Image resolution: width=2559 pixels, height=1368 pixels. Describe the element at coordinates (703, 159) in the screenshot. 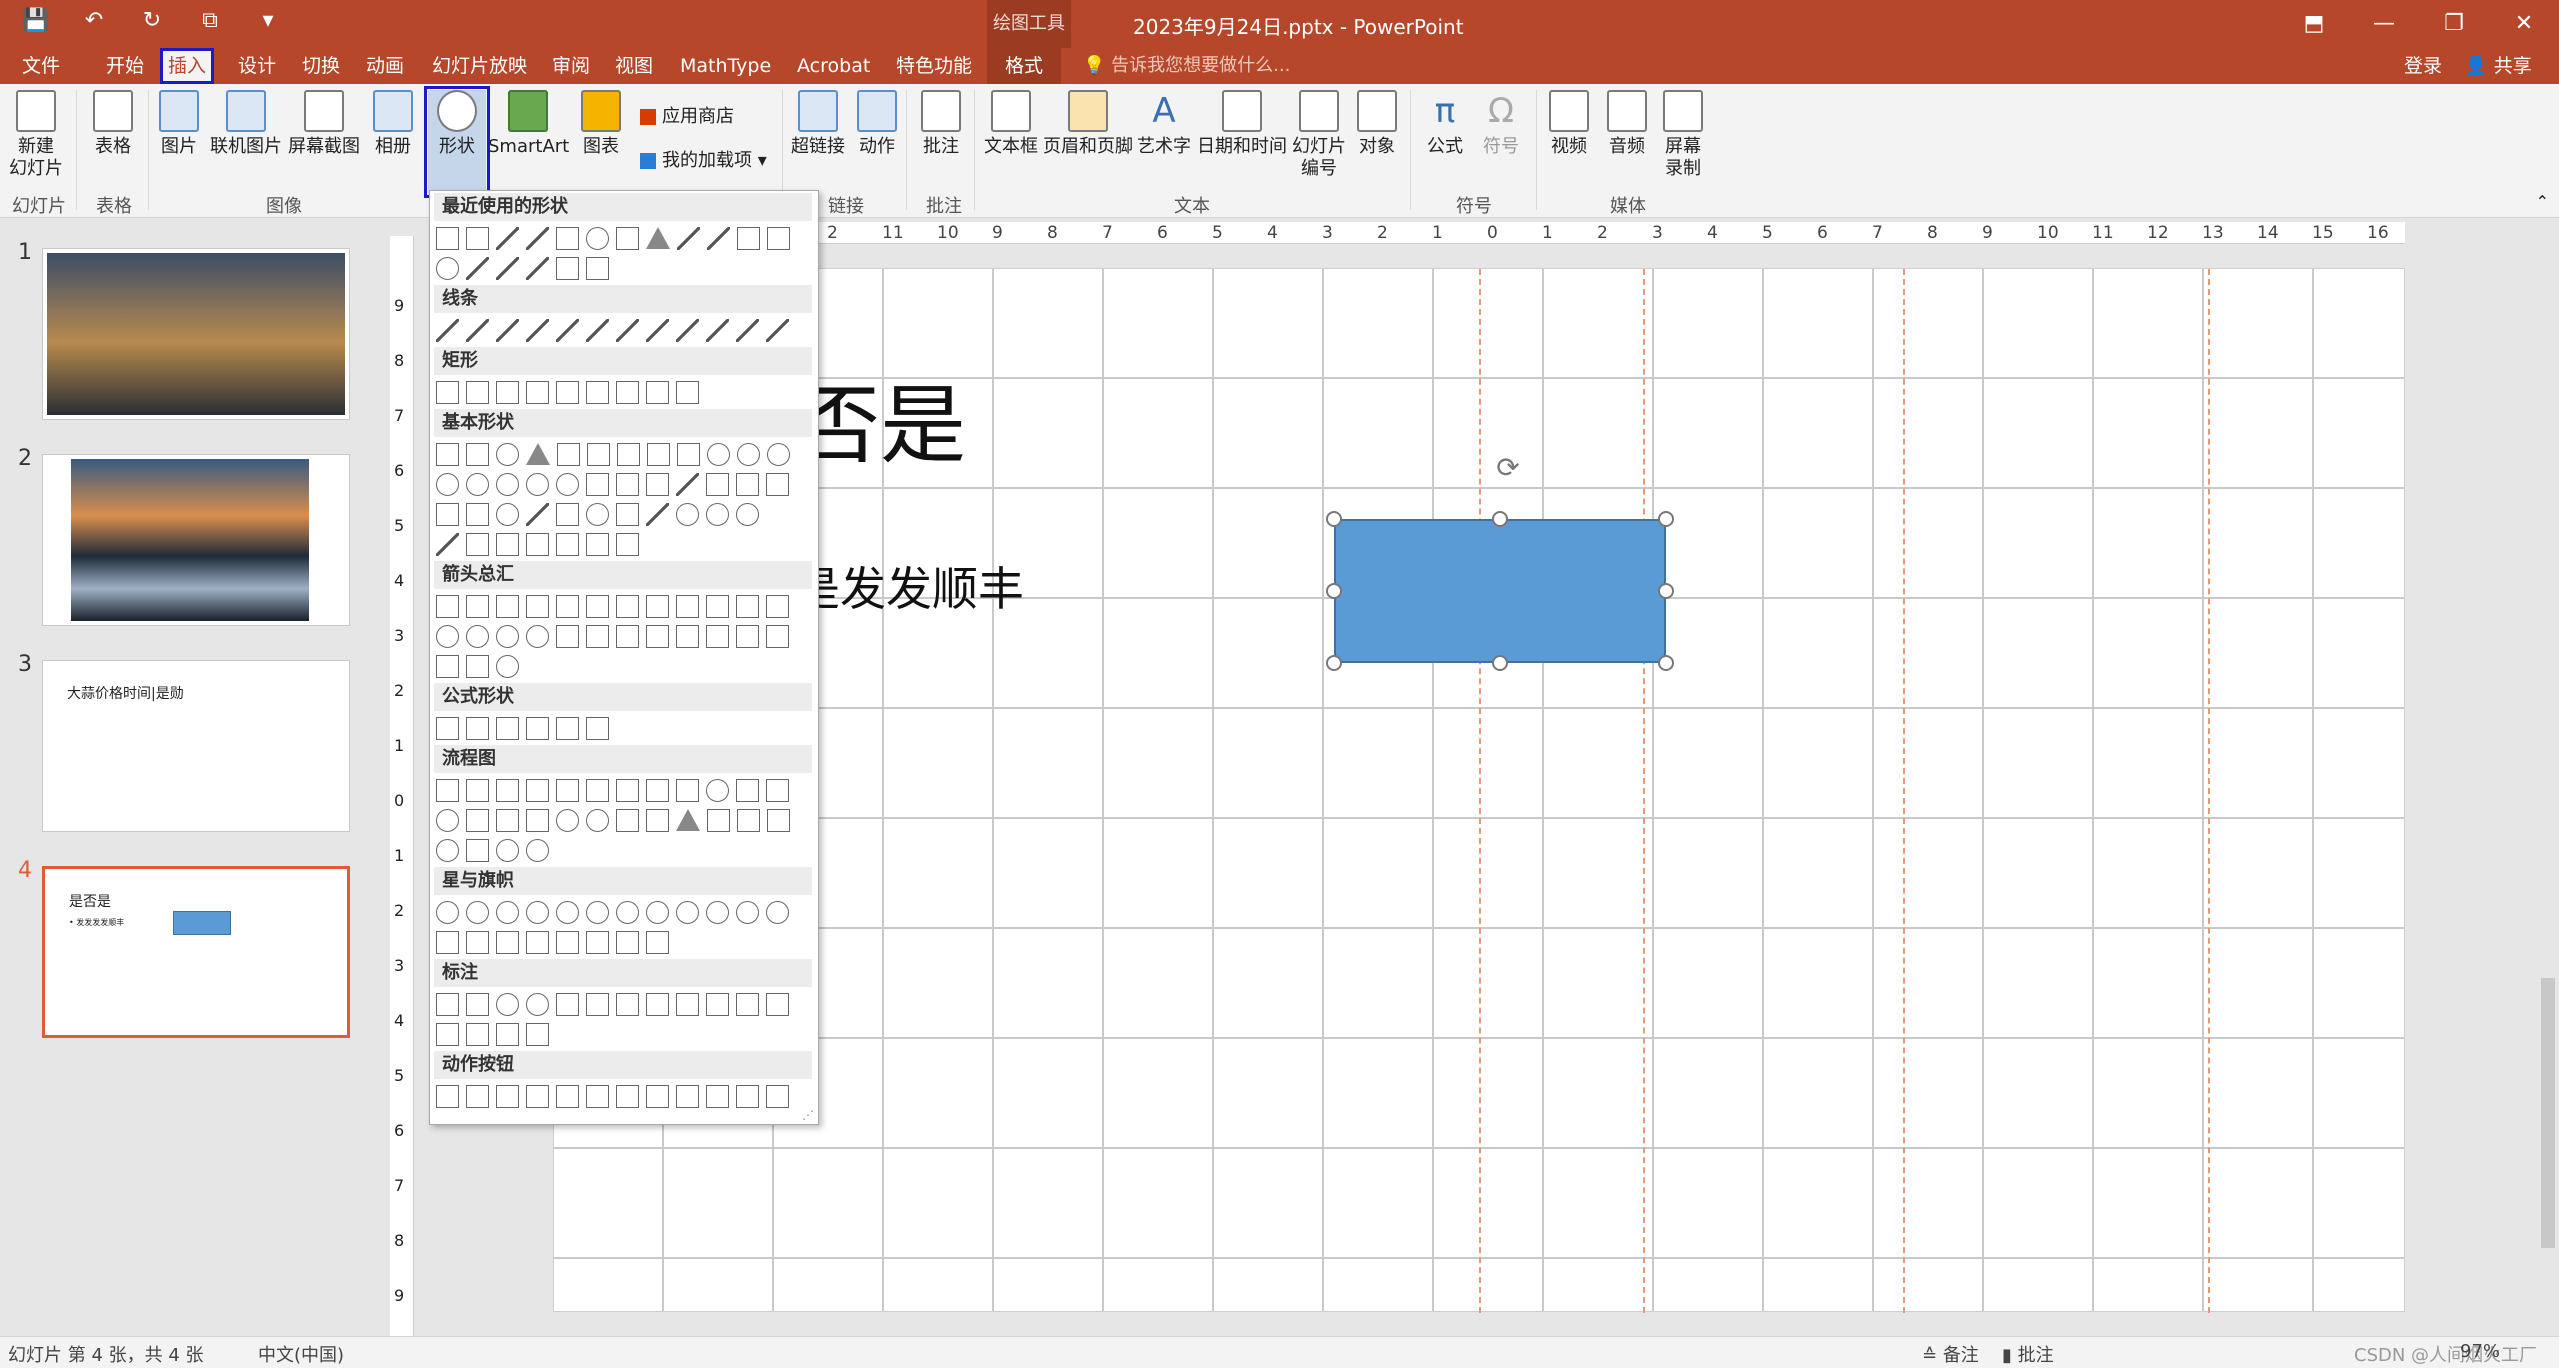

I see `my-addins-button: 我的加载项 ▾` at that location.